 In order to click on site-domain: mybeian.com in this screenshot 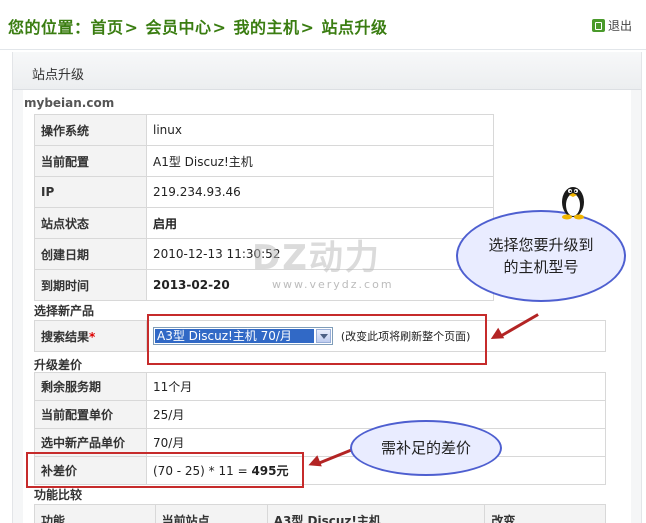, I will do `click(69, 103)`.